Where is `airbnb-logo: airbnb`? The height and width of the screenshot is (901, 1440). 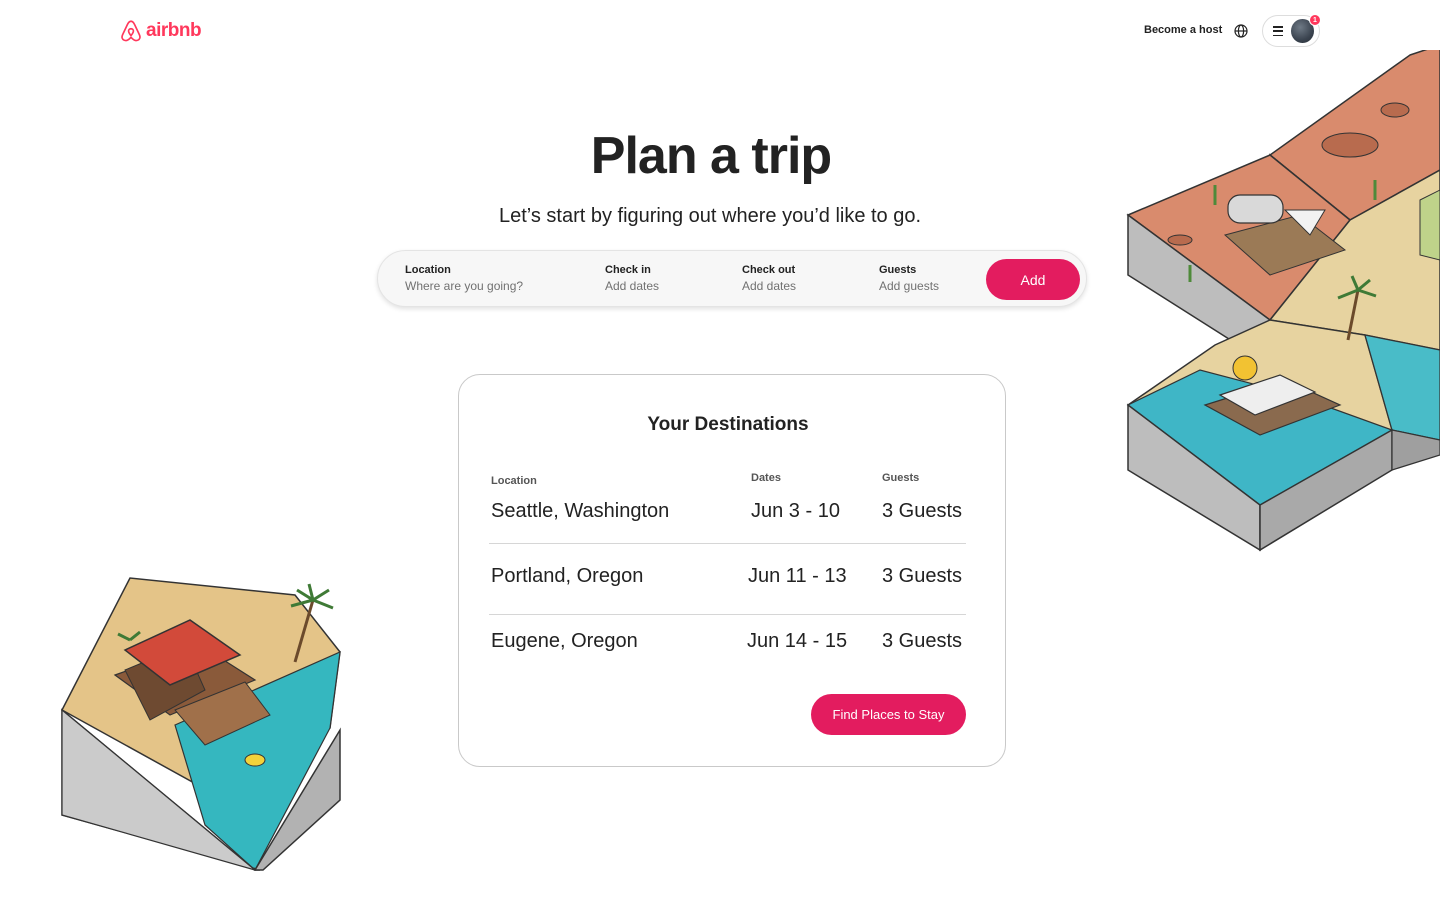 airbnb-logo: airbnb is located at coordinates (160, 31).